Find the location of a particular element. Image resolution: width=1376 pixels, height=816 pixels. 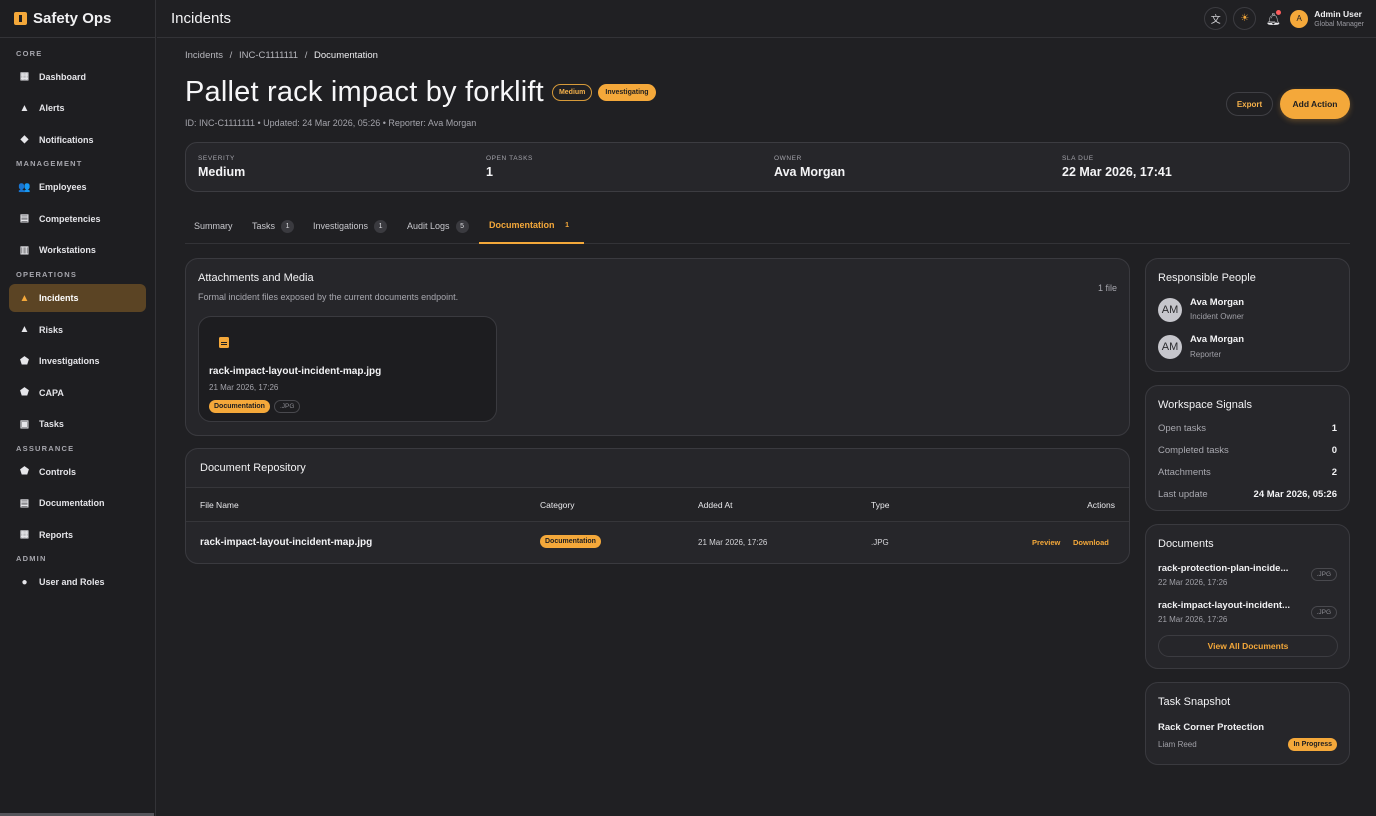

sidebar-item-competencies: ▤ Competencies is located at coordinates (77, 219).